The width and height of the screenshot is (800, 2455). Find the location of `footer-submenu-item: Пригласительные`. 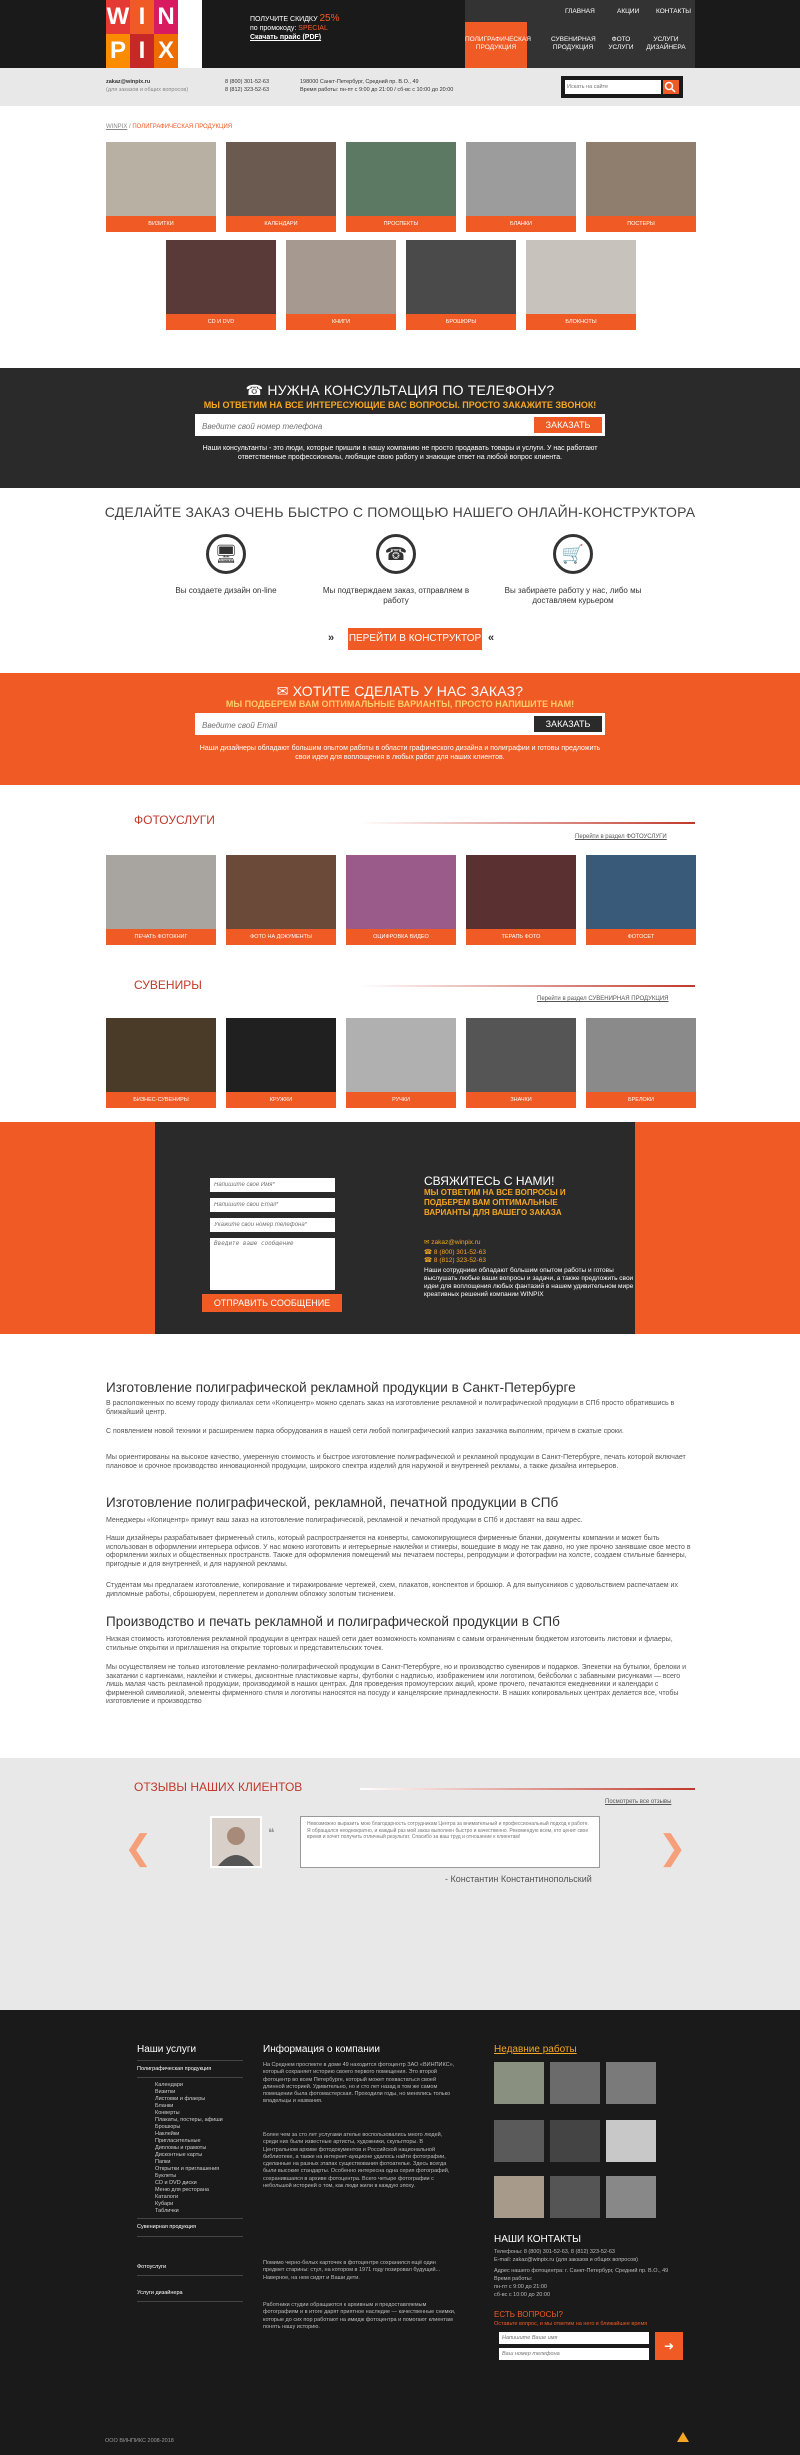

footer-submenu-item: Пригласительные is located at coordinates (178, 2141).